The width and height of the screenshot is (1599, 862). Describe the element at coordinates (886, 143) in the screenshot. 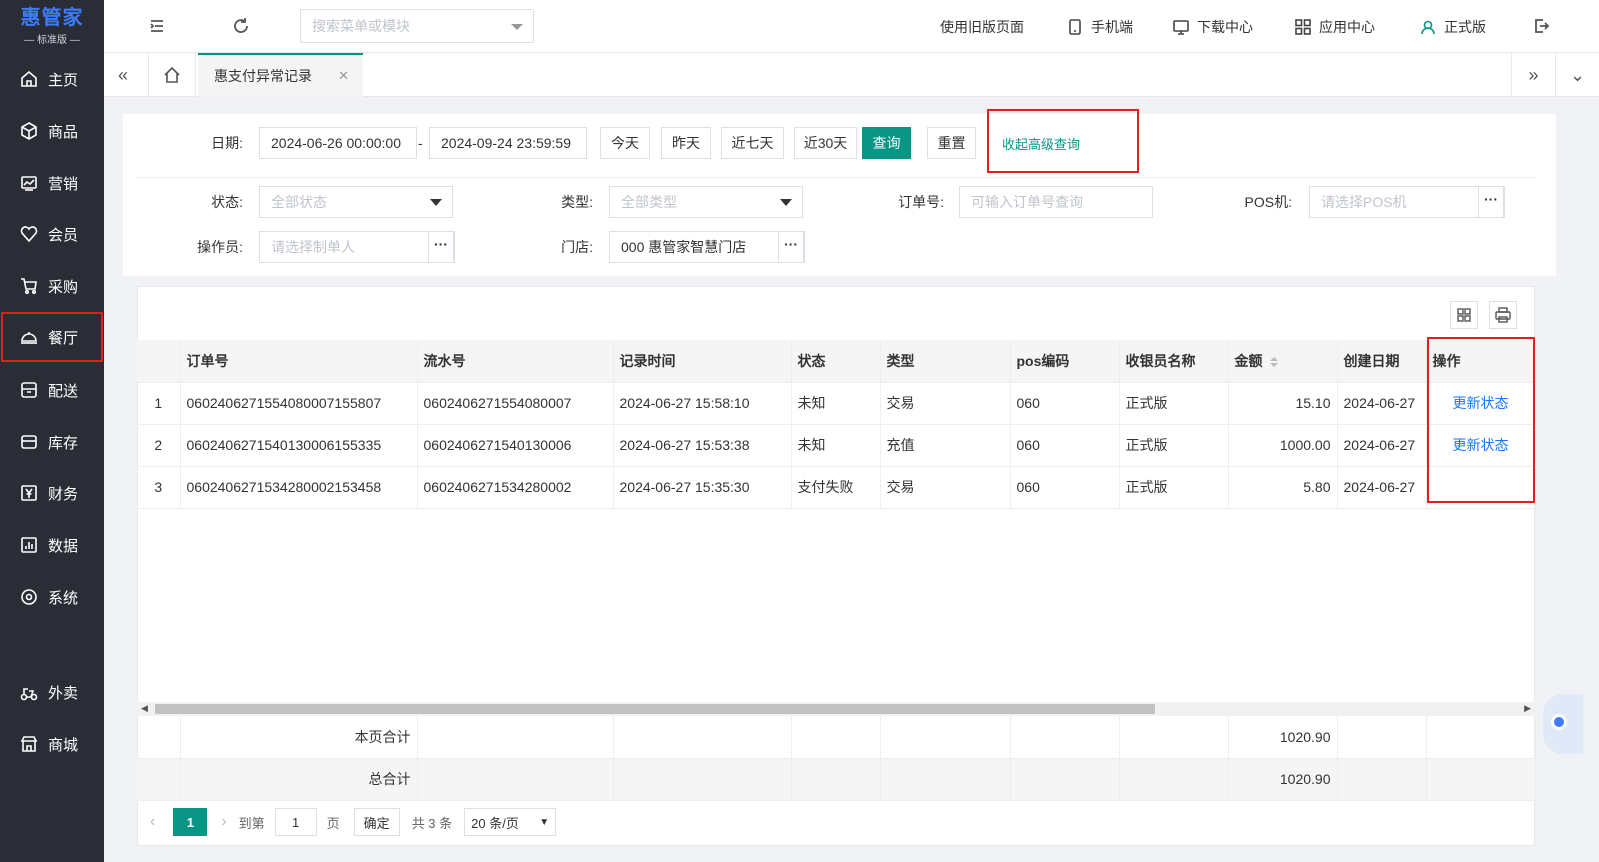

I see `query-button: 查询` at that location.